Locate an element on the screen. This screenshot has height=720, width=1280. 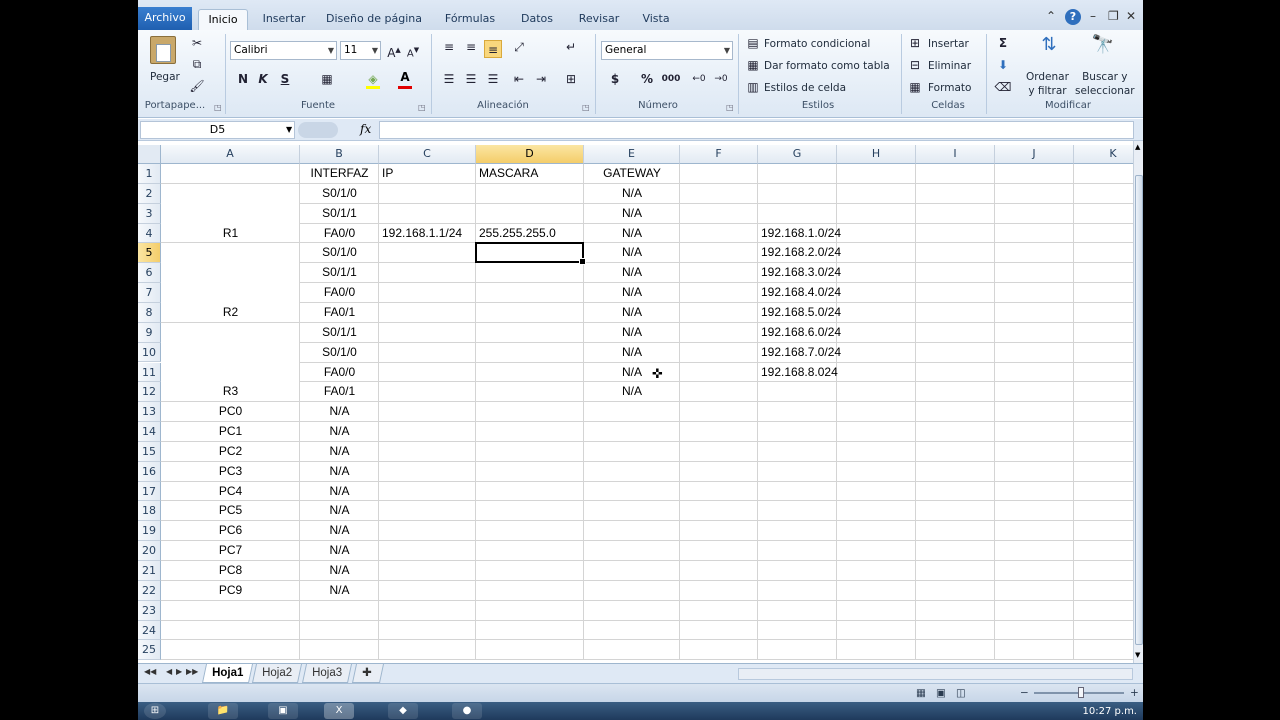
align-right-icon: ☰ is located at coordinates (493, 79).